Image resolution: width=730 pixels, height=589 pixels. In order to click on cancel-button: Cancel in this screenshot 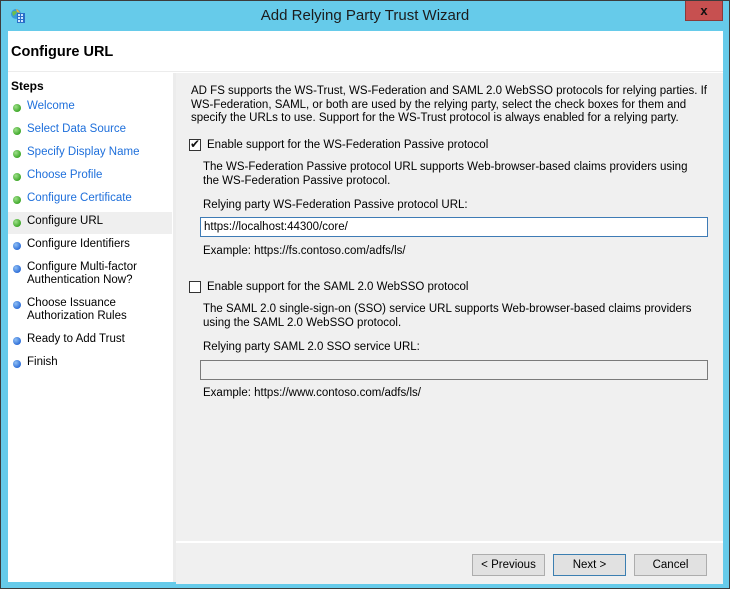, I will do `click(670, 565)`.